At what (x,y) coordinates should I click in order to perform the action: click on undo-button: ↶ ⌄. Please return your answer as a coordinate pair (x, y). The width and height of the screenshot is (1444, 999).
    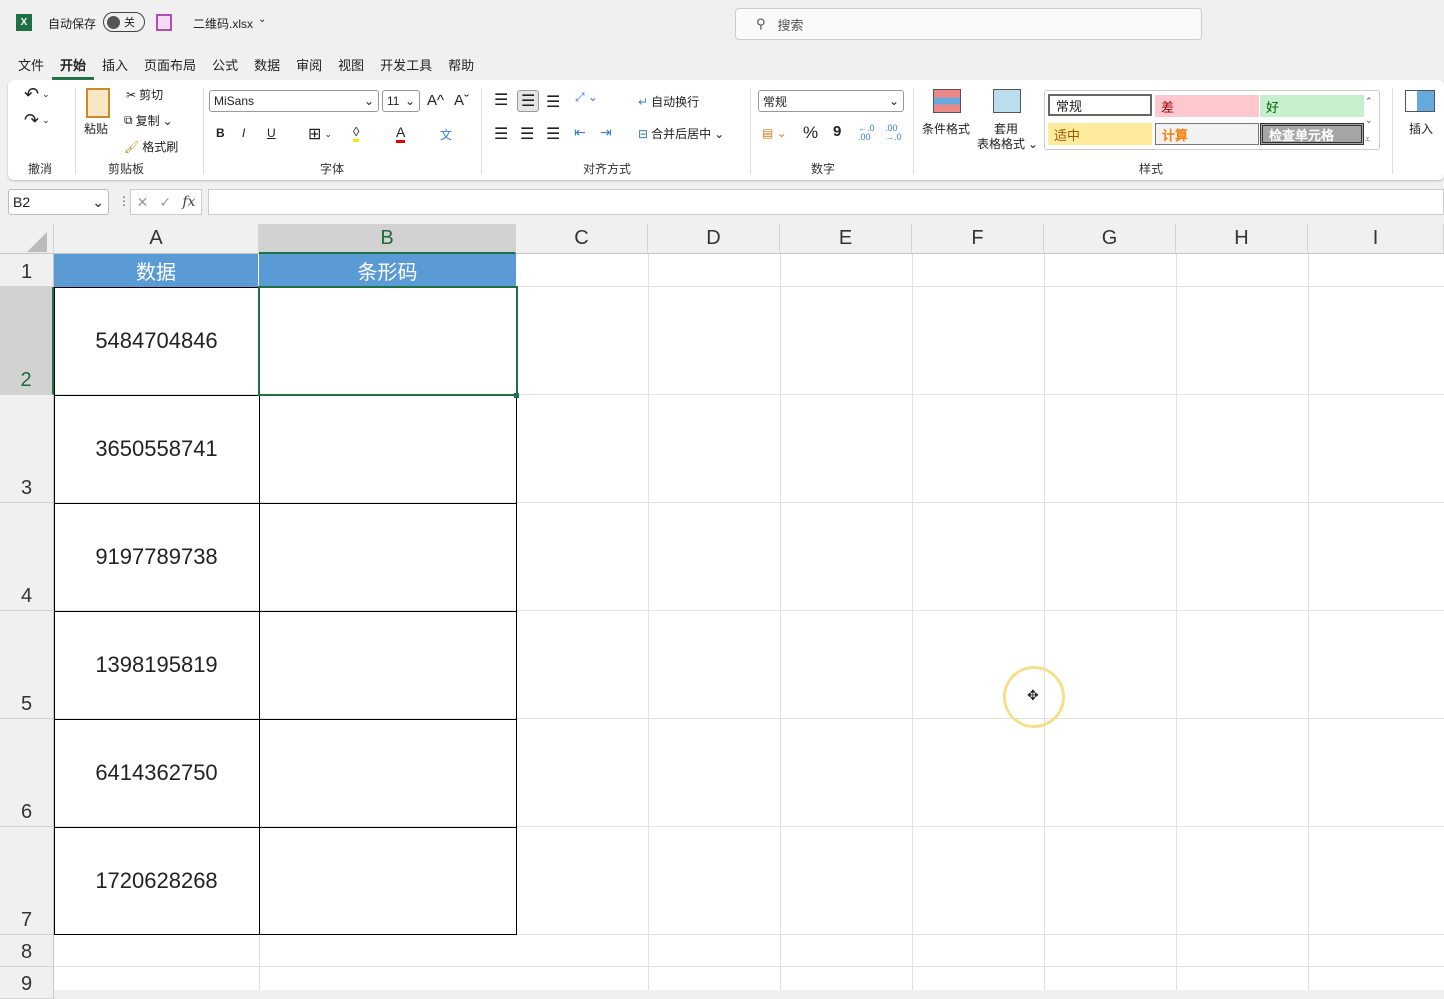
    Looking at the image, I should click on (37, 94).